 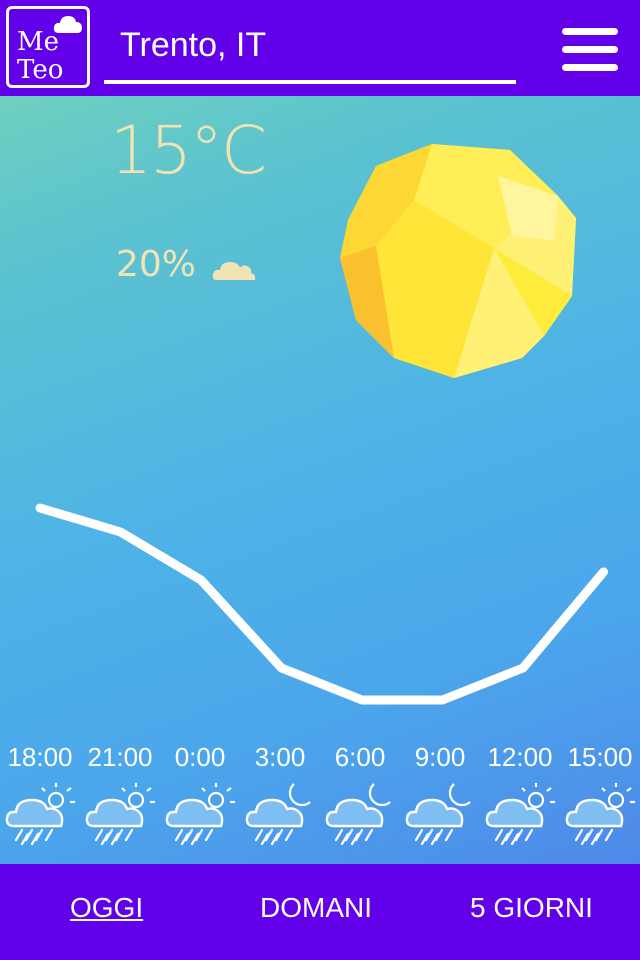 I want to click on sun-icon, so click(x=458, y=261).